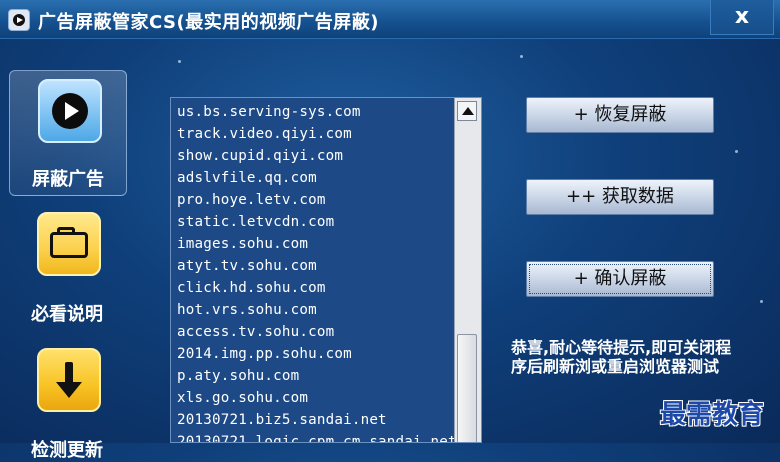 The image size is (780, 462). I want to click on close-button: x, so click(742, 17).